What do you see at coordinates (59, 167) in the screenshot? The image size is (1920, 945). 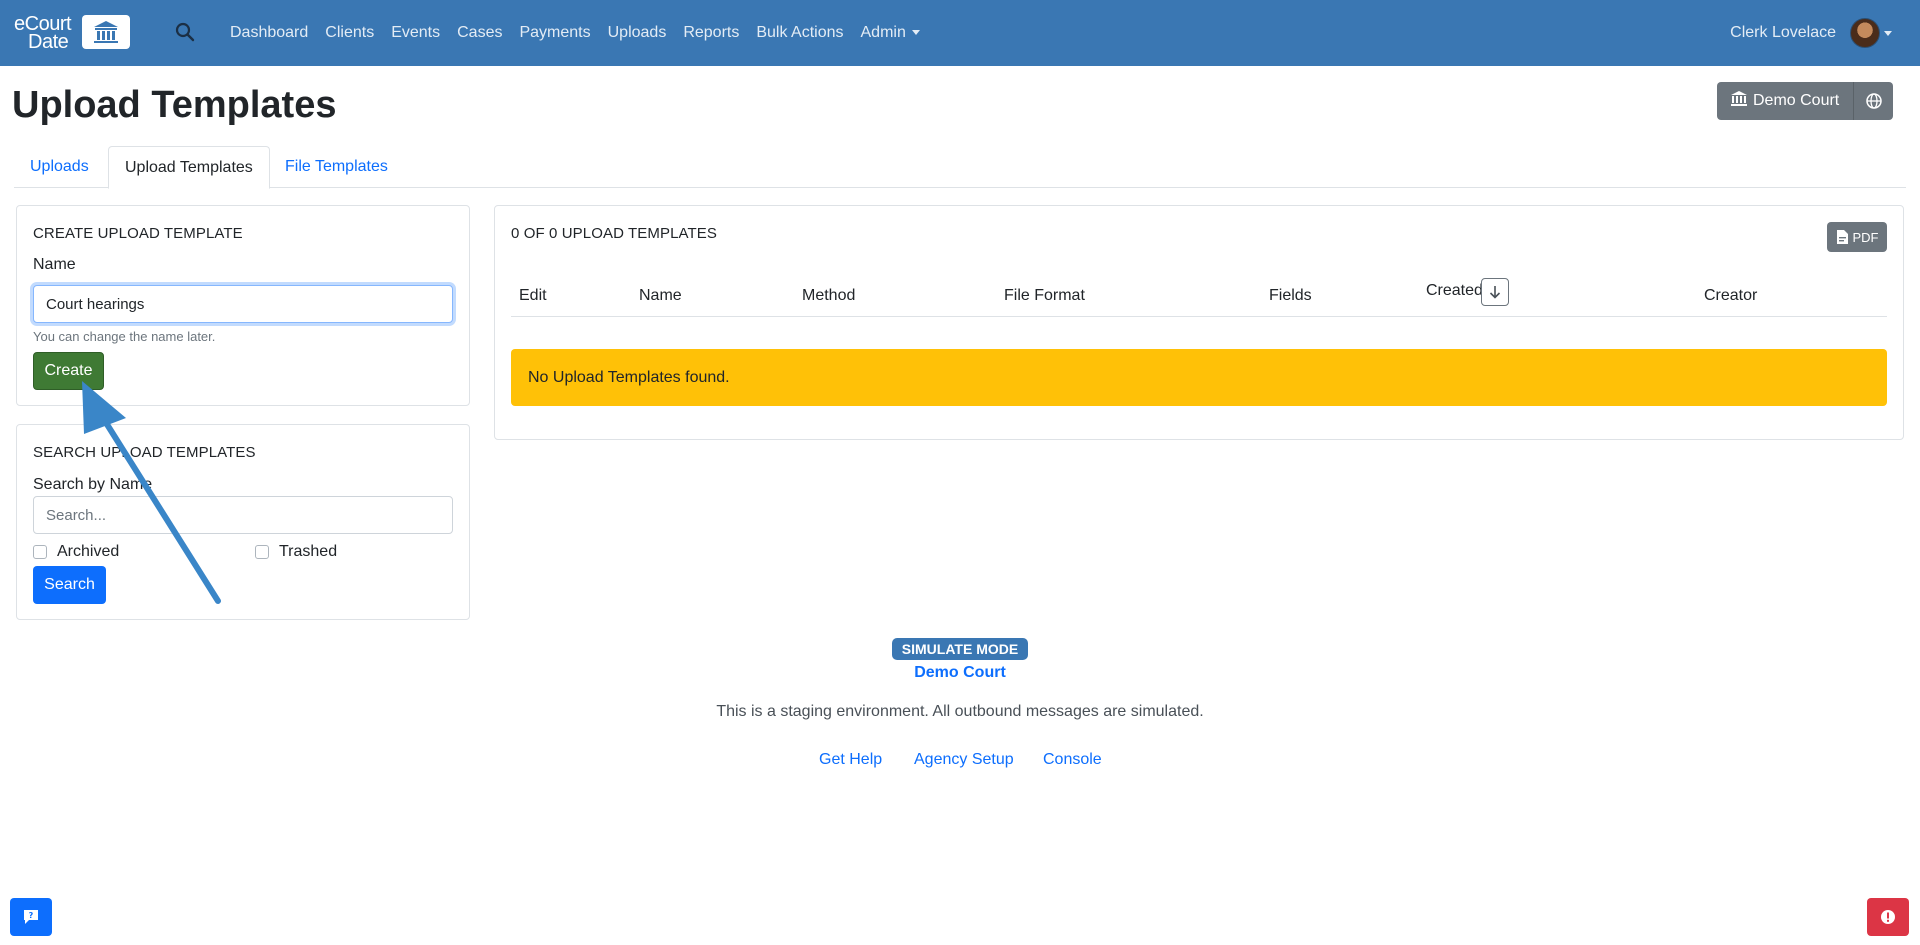 I see `tab-uploads: Uploads` at bounding box center [59, 167].